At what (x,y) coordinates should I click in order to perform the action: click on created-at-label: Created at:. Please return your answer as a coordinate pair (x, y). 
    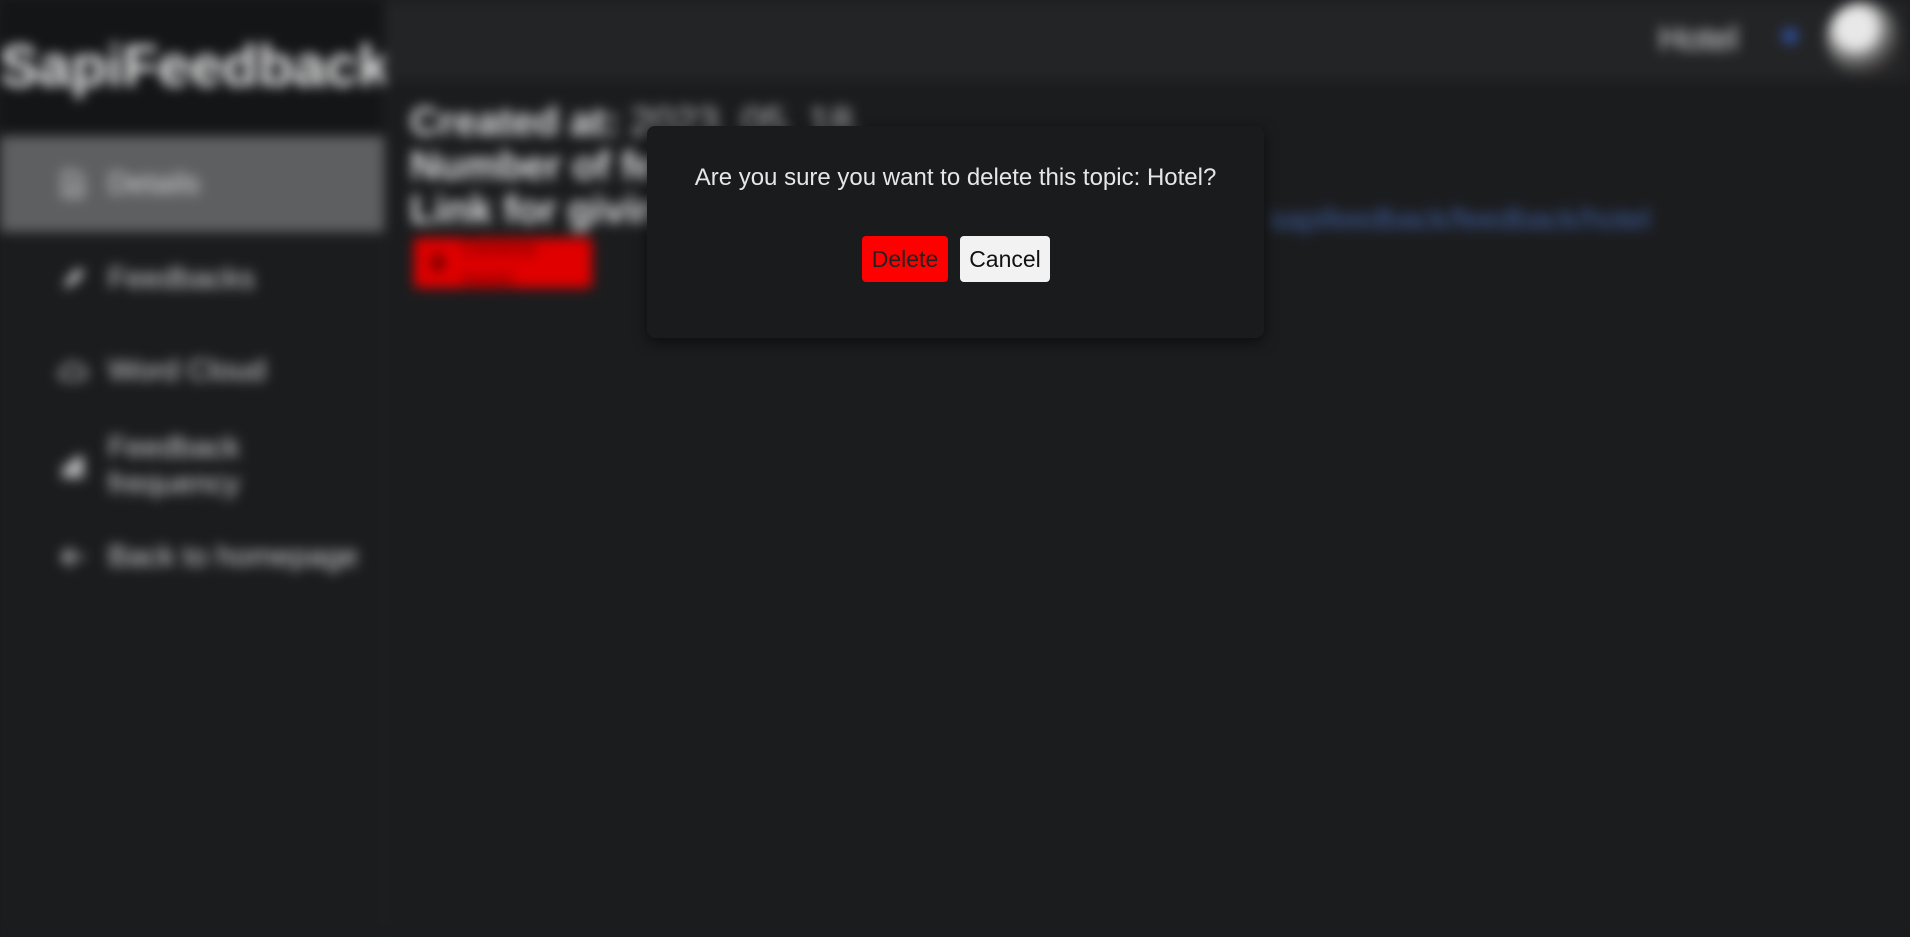
    Looking at the image, I should click on (514, 122).